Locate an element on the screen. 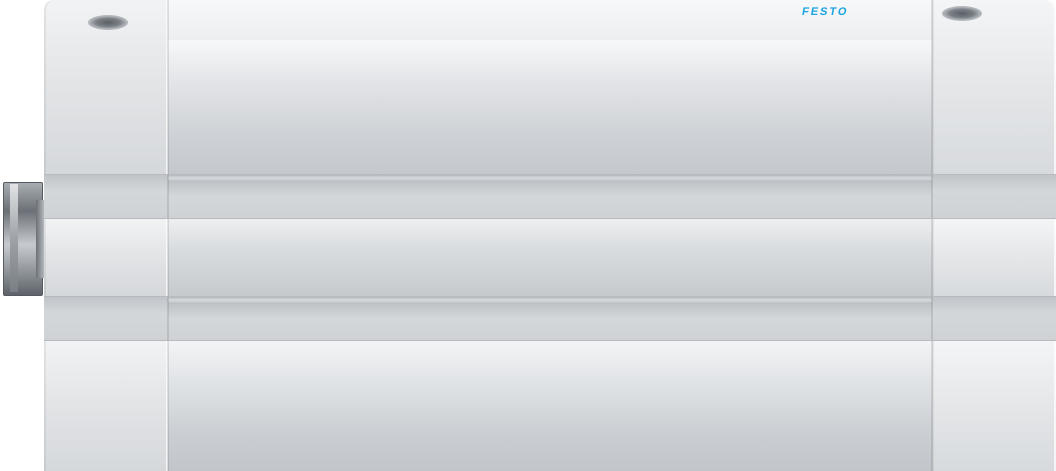  left-cap-recess-upper is located at coordinates (106, 196).